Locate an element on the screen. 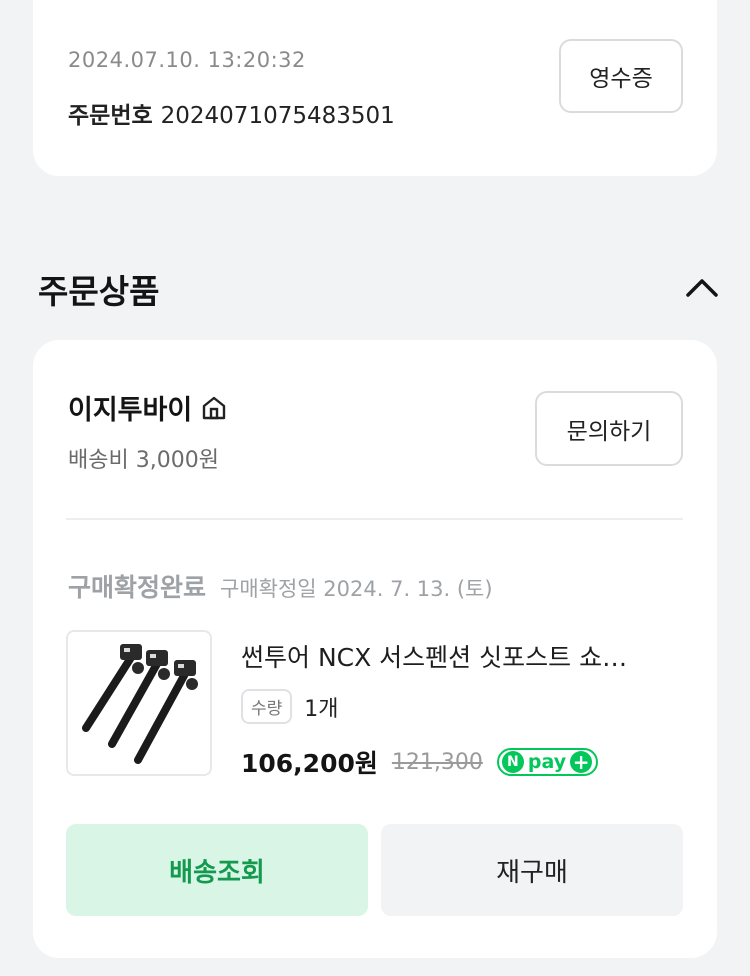 The image size is (750, 976). price-row: 106,200원 121,300 N pay + is located at coordinates (420, 762).